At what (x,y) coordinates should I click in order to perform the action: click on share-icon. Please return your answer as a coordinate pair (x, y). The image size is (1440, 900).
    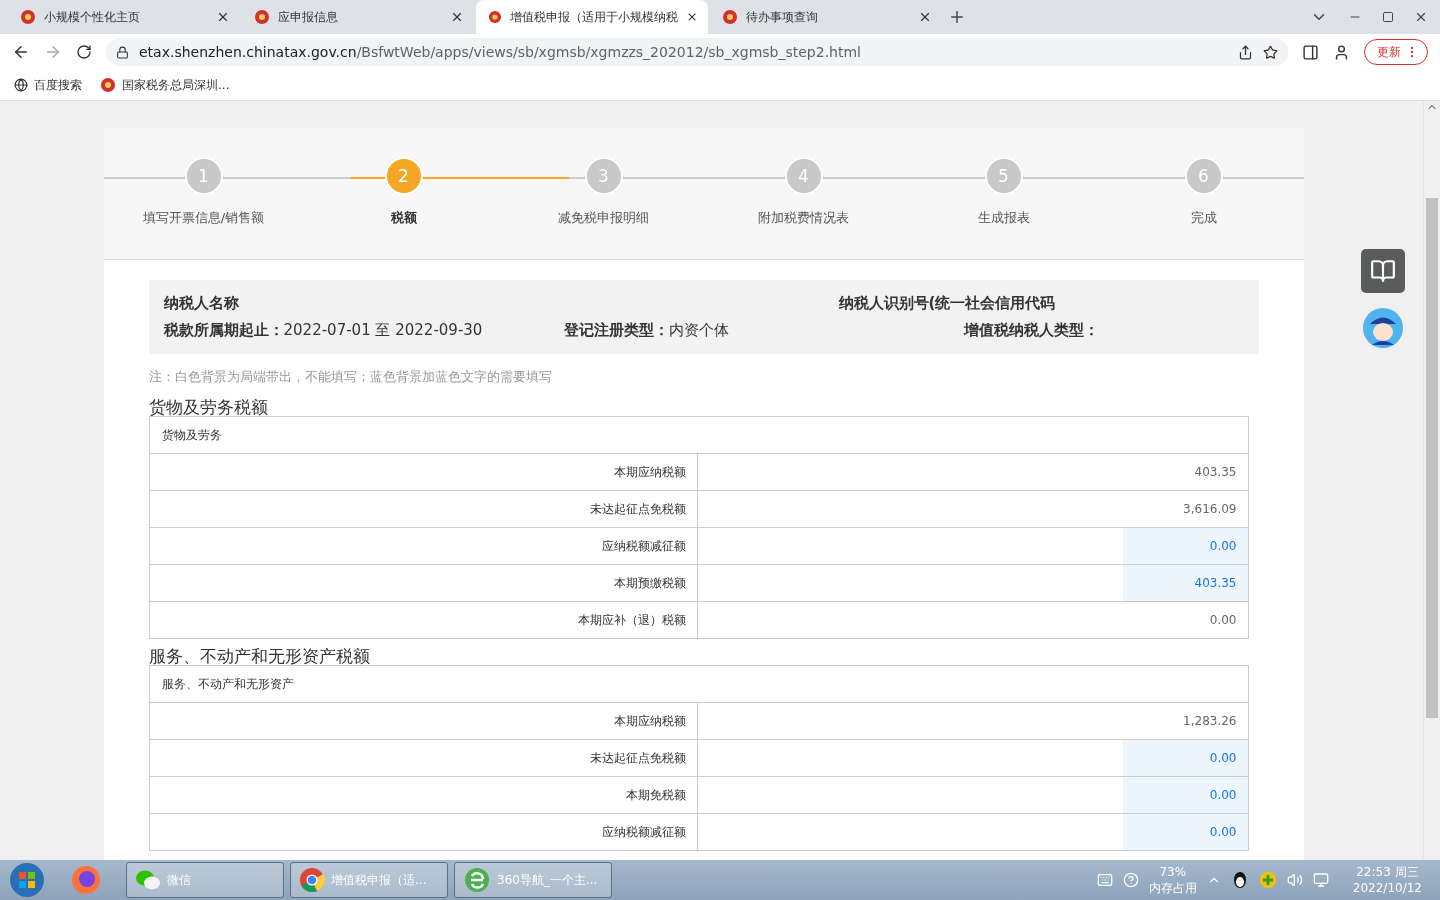
    Looking at the image, I should click on (1245, 52).